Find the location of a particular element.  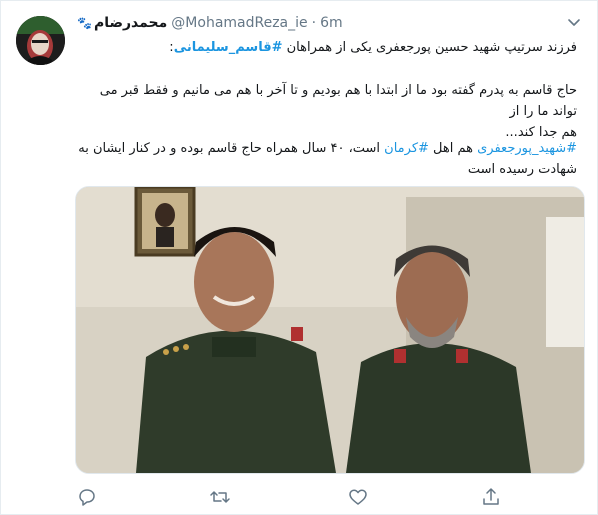

paragraph-3-line-2: شهادت رسیده است is located at coordinates (522, 169).